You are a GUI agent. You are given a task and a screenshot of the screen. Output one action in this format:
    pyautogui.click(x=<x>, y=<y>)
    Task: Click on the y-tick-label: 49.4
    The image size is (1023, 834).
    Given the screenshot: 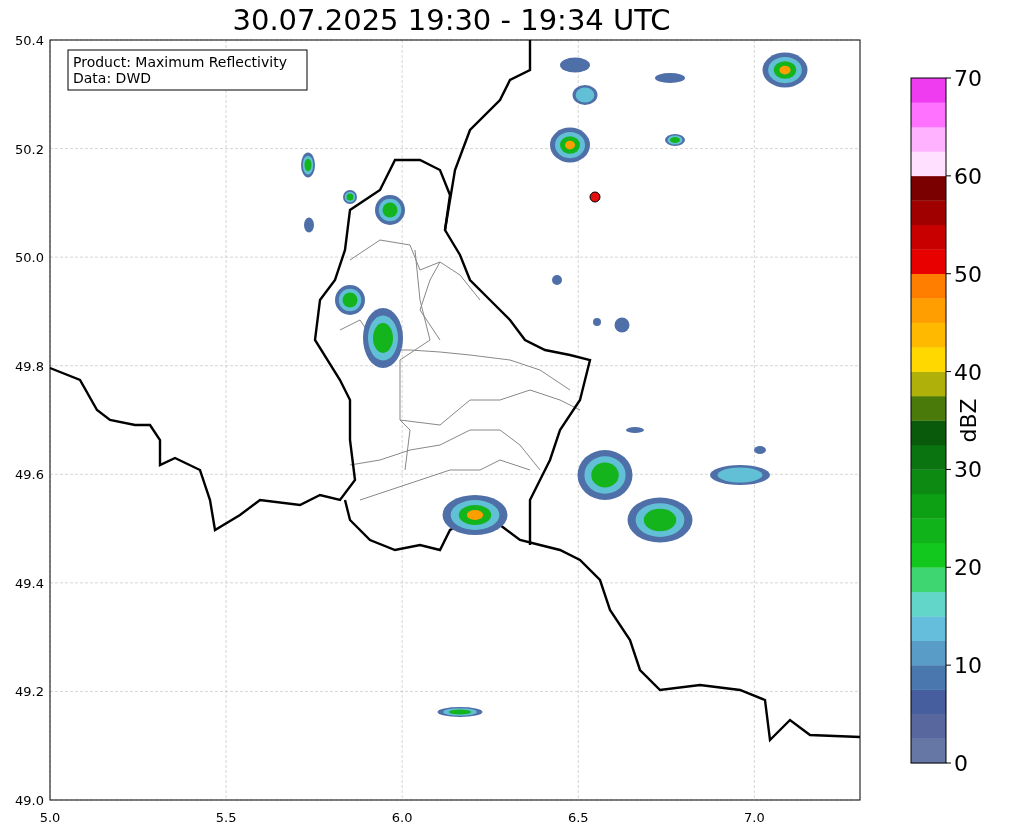 What is the action you would take?
    pyautogui.click(x=29, y=583)
    